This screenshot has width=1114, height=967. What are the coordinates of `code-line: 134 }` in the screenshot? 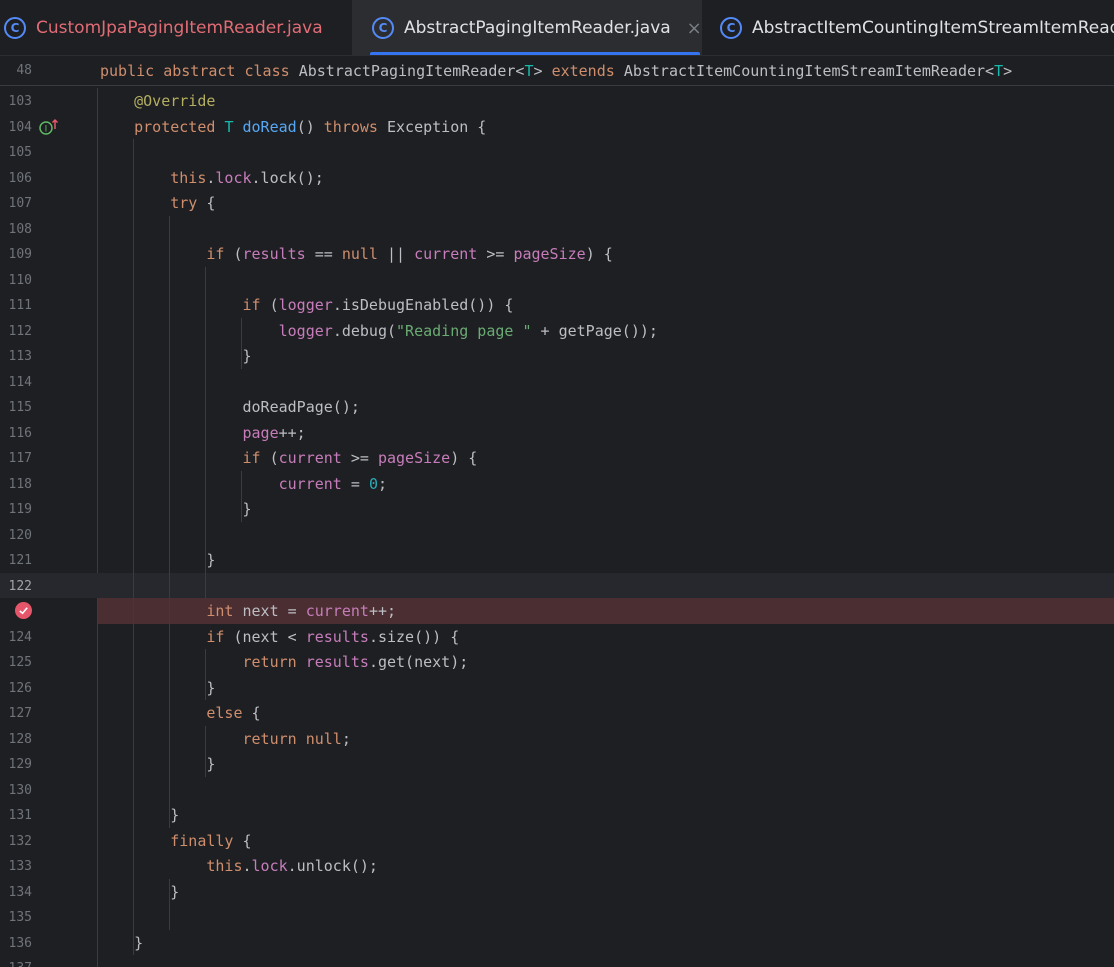 It's located at (557, 892).